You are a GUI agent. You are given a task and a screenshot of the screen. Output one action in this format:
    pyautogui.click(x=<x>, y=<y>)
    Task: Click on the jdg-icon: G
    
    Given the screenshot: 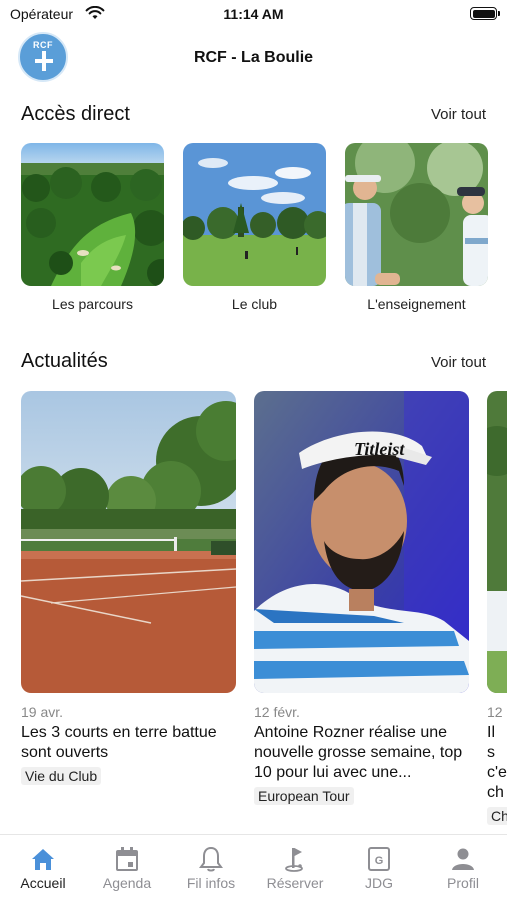 What is the action you would take?
    pyautogui.click(x=379, y=859)
    